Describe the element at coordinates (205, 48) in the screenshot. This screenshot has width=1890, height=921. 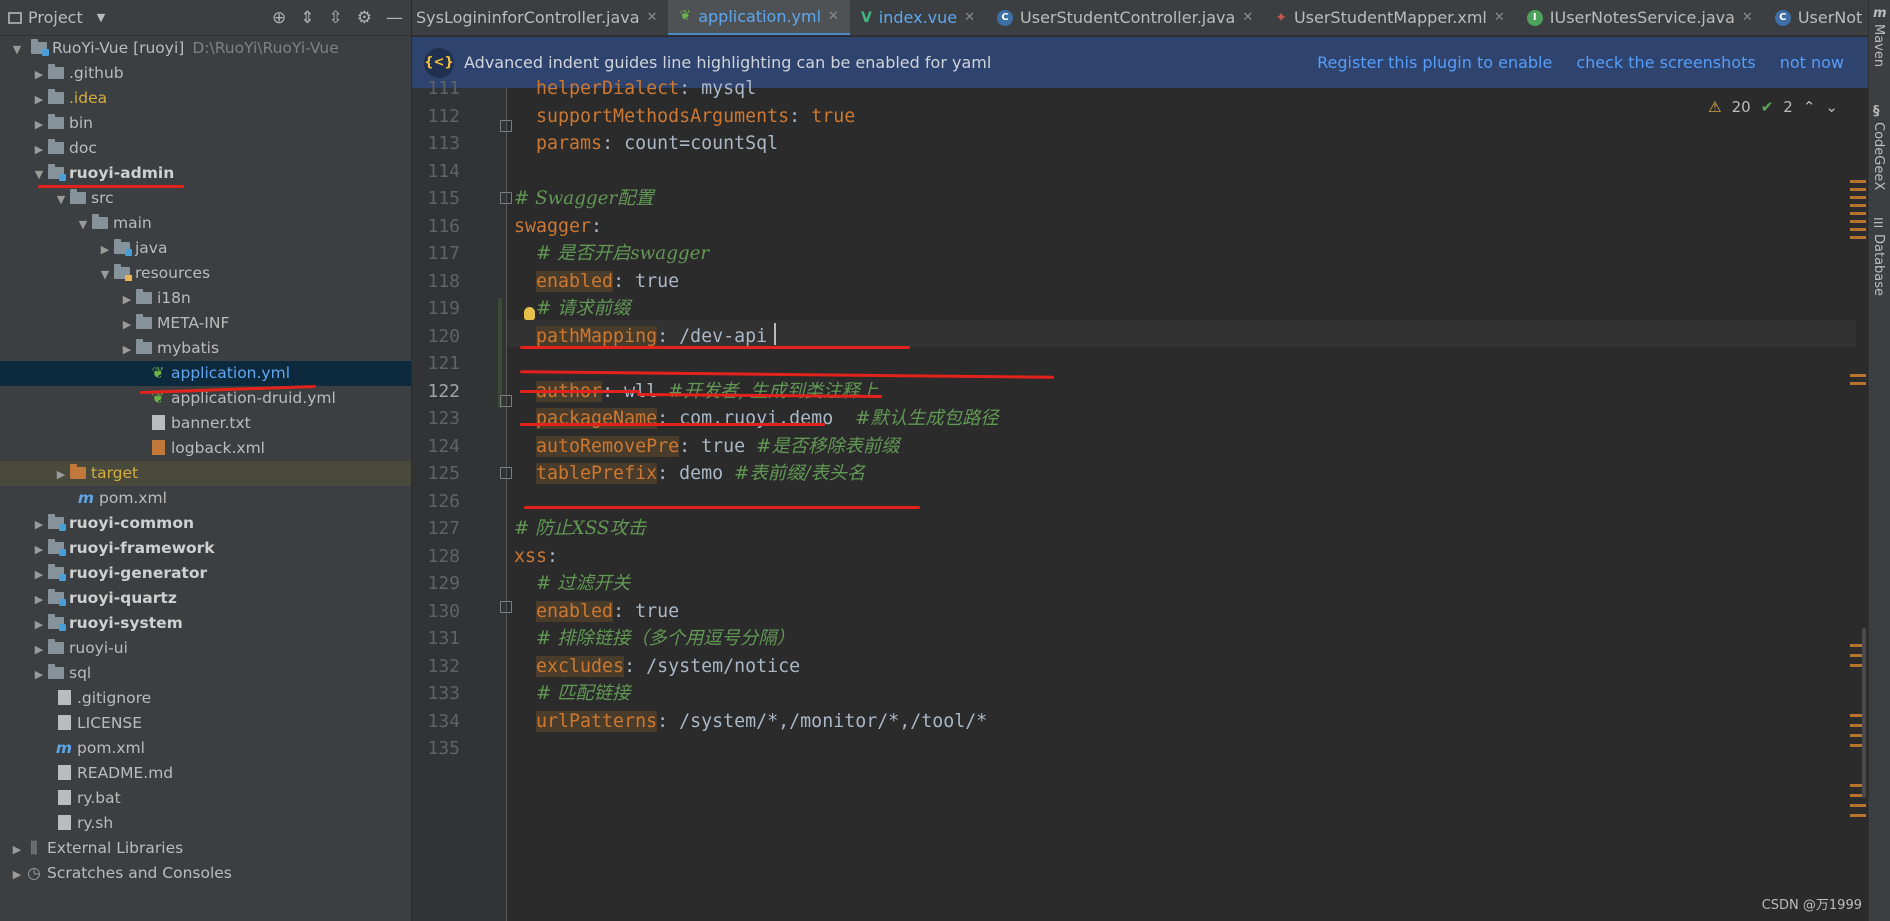
I see `tree-root: ▼ RuoYi-Vue [ruoyi] D:\RuoYi\RuoYi-Vue` at that location.